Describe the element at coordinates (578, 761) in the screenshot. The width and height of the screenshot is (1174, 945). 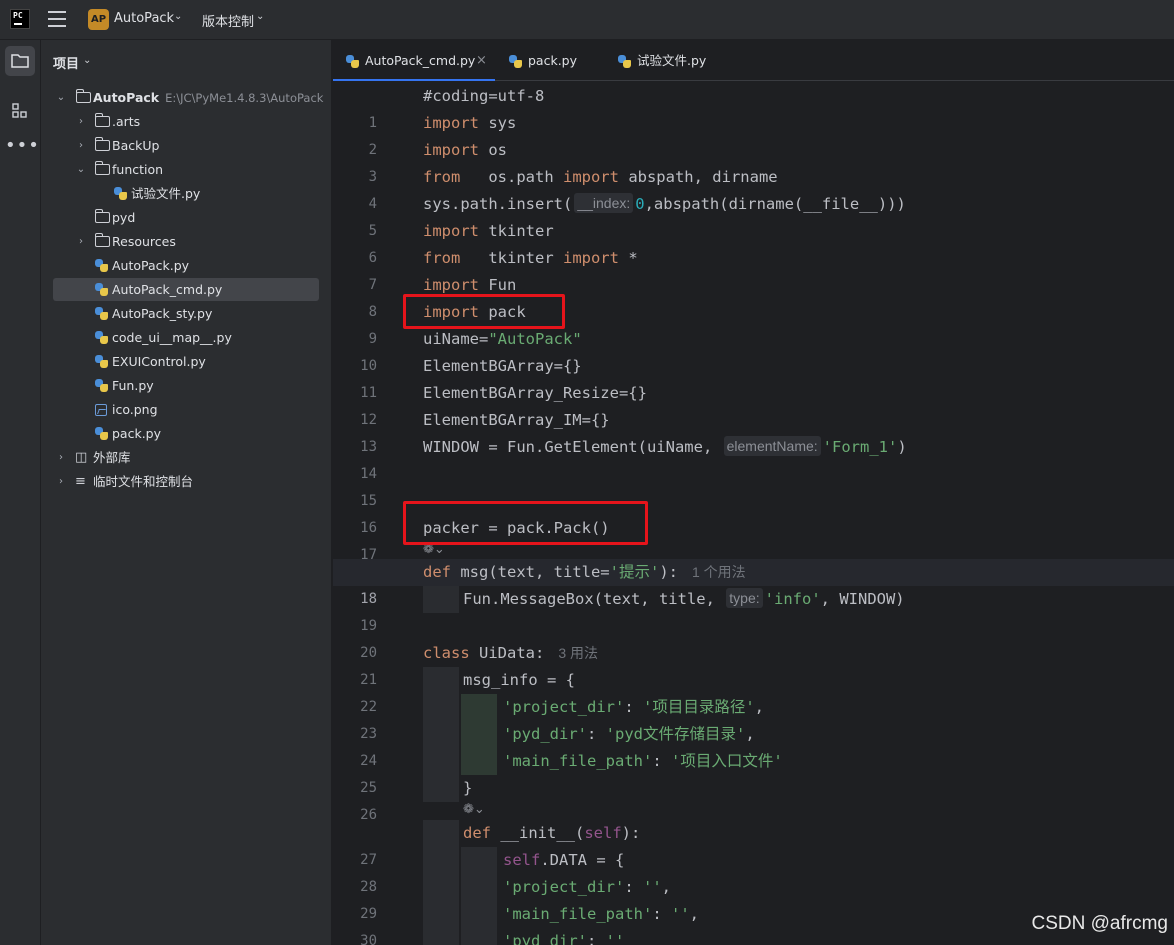
I see `string-literal: 'main_file_path'` at that location.